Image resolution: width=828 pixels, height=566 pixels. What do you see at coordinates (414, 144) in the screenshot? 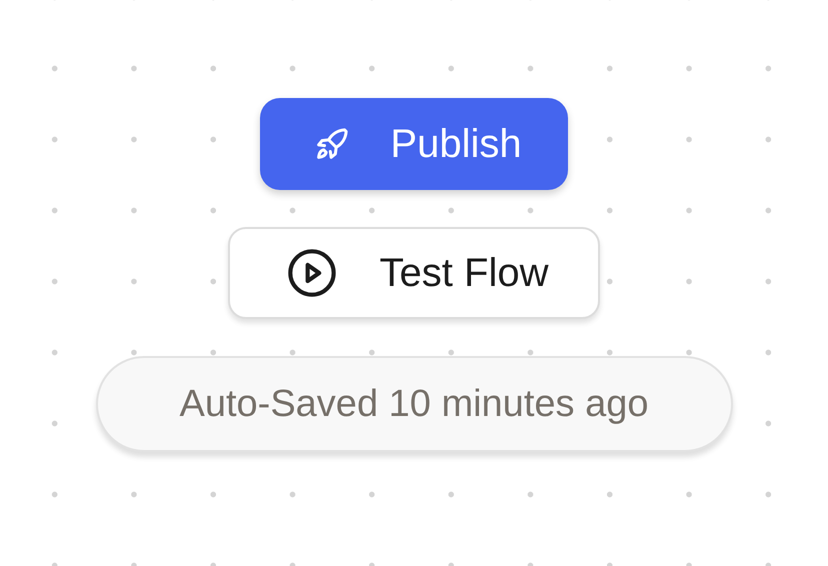
I see `publish-button: Publish` at bounding box center [414, 144].